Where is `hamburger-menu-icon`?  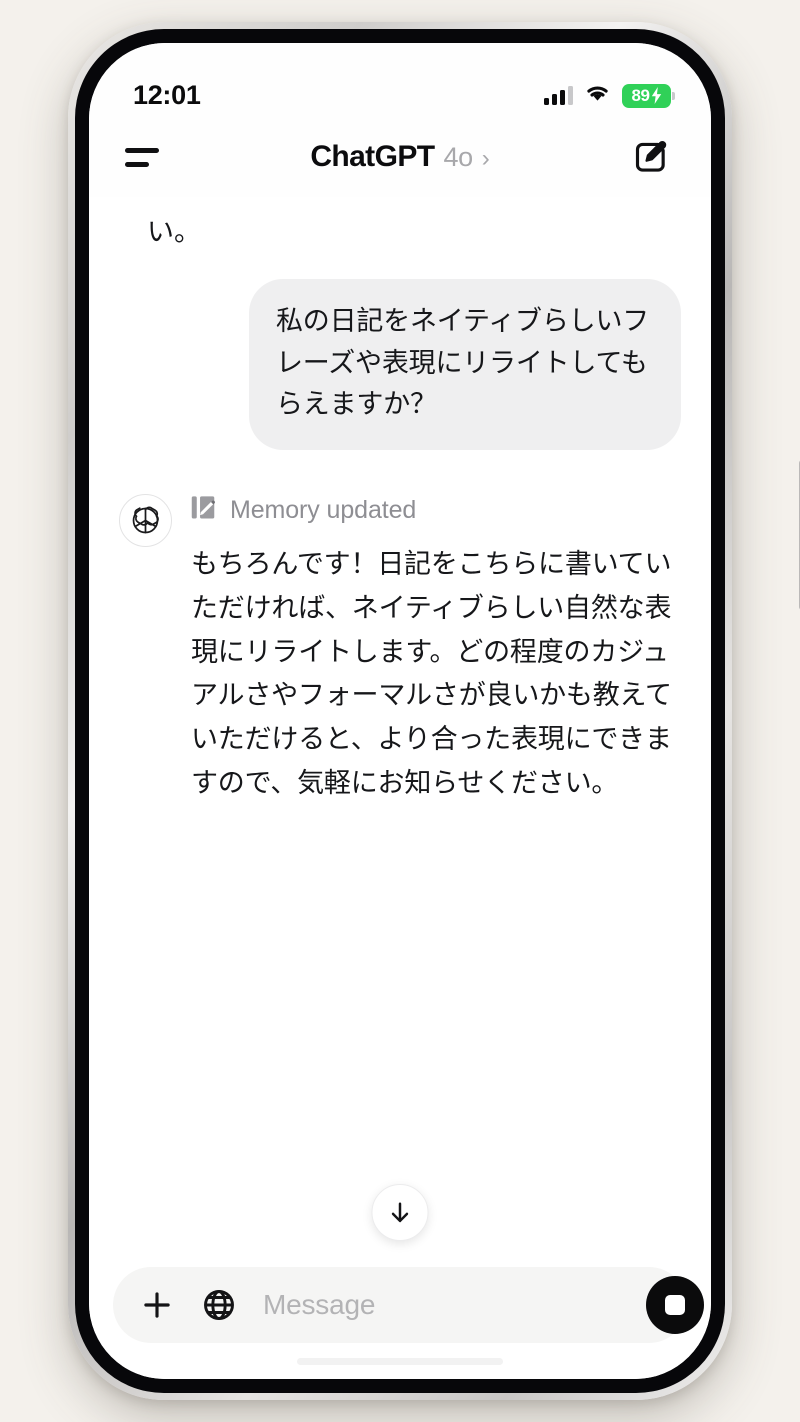
hamburger-menu-icon is located at coordinates (148, 157).